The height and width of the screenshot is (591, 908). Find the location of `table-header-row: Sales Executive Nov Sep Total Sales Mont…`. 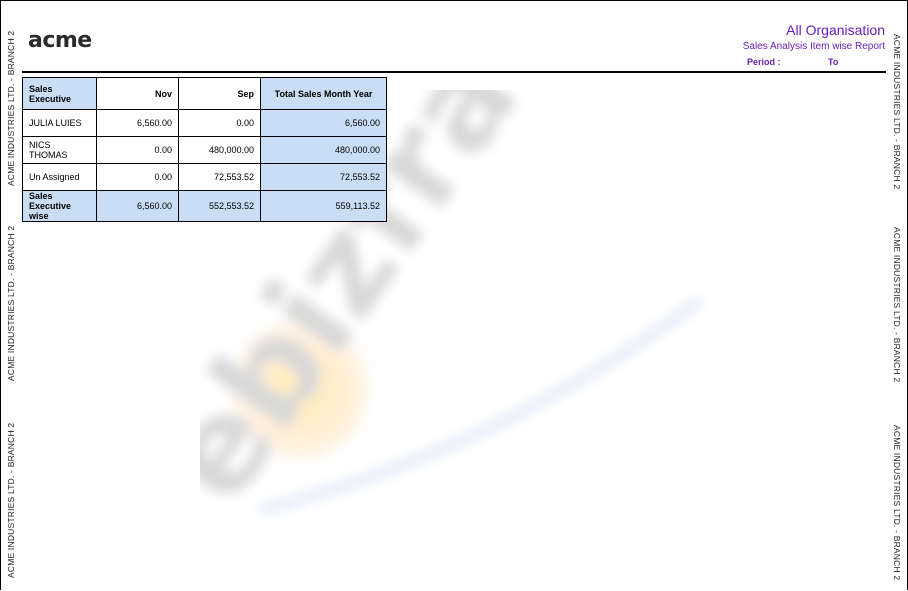

table-header-row: Sales Executive Nov Sep Total Sales Mont… is located at coordinates (204, 93).